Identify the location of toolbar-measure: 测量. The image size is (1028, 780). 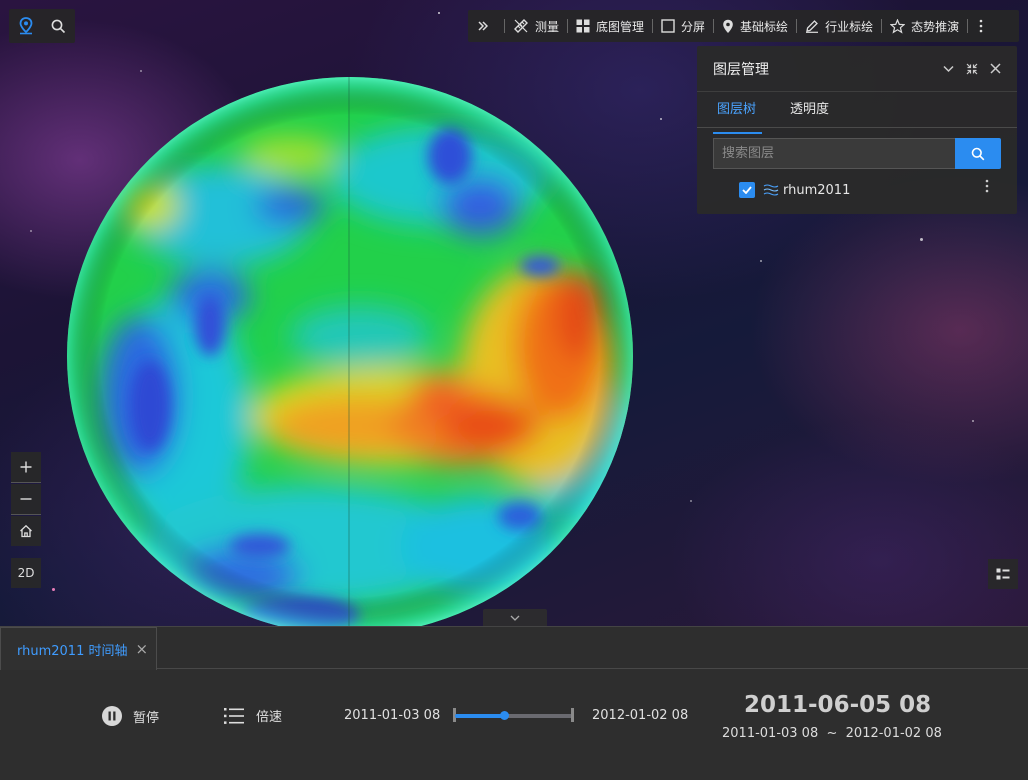
(536, 26).